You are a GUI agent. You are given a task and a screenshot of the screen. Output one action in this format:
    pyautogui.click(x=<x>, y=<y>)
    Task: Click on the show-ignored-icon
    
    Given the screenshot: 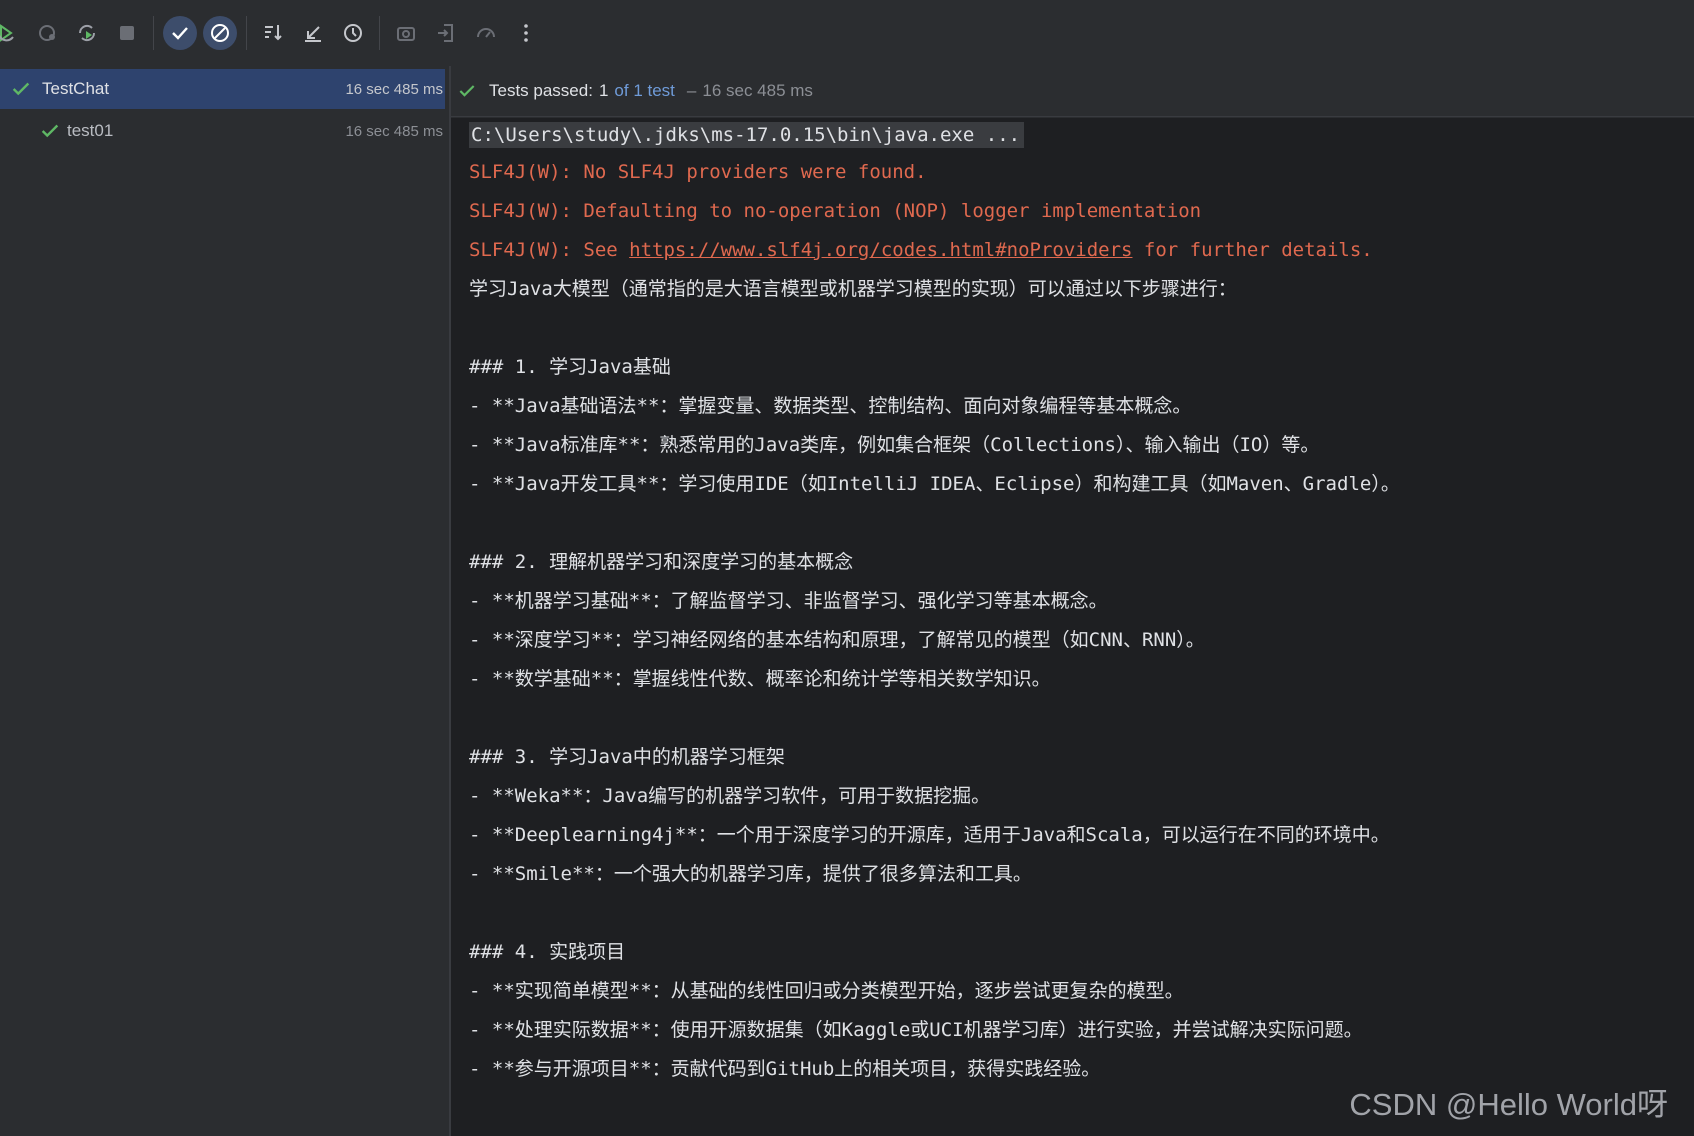 What is the action you would take?
    pyautogui.click(x=220, y=33)
    